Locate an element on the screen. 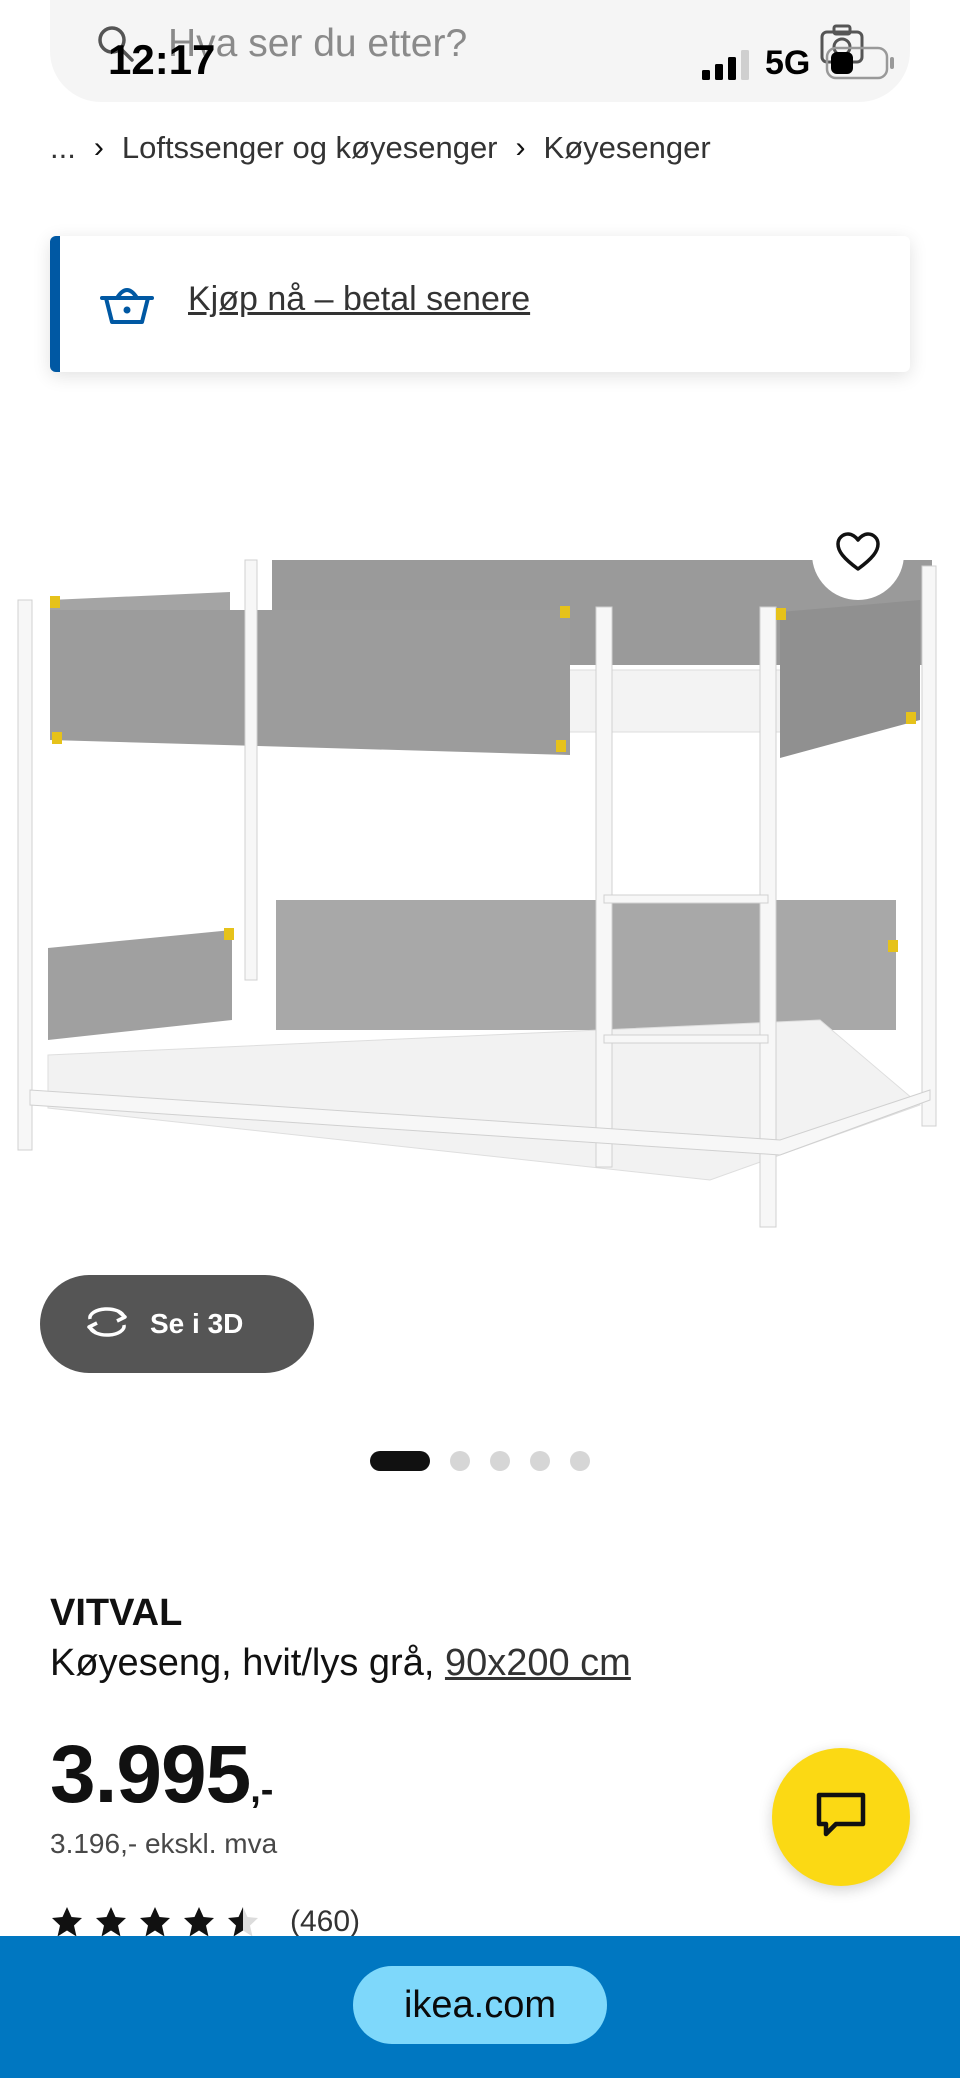 The height and width of the screenshot is (2078, 960). chat-icon is located at coordinates (841, 1817).